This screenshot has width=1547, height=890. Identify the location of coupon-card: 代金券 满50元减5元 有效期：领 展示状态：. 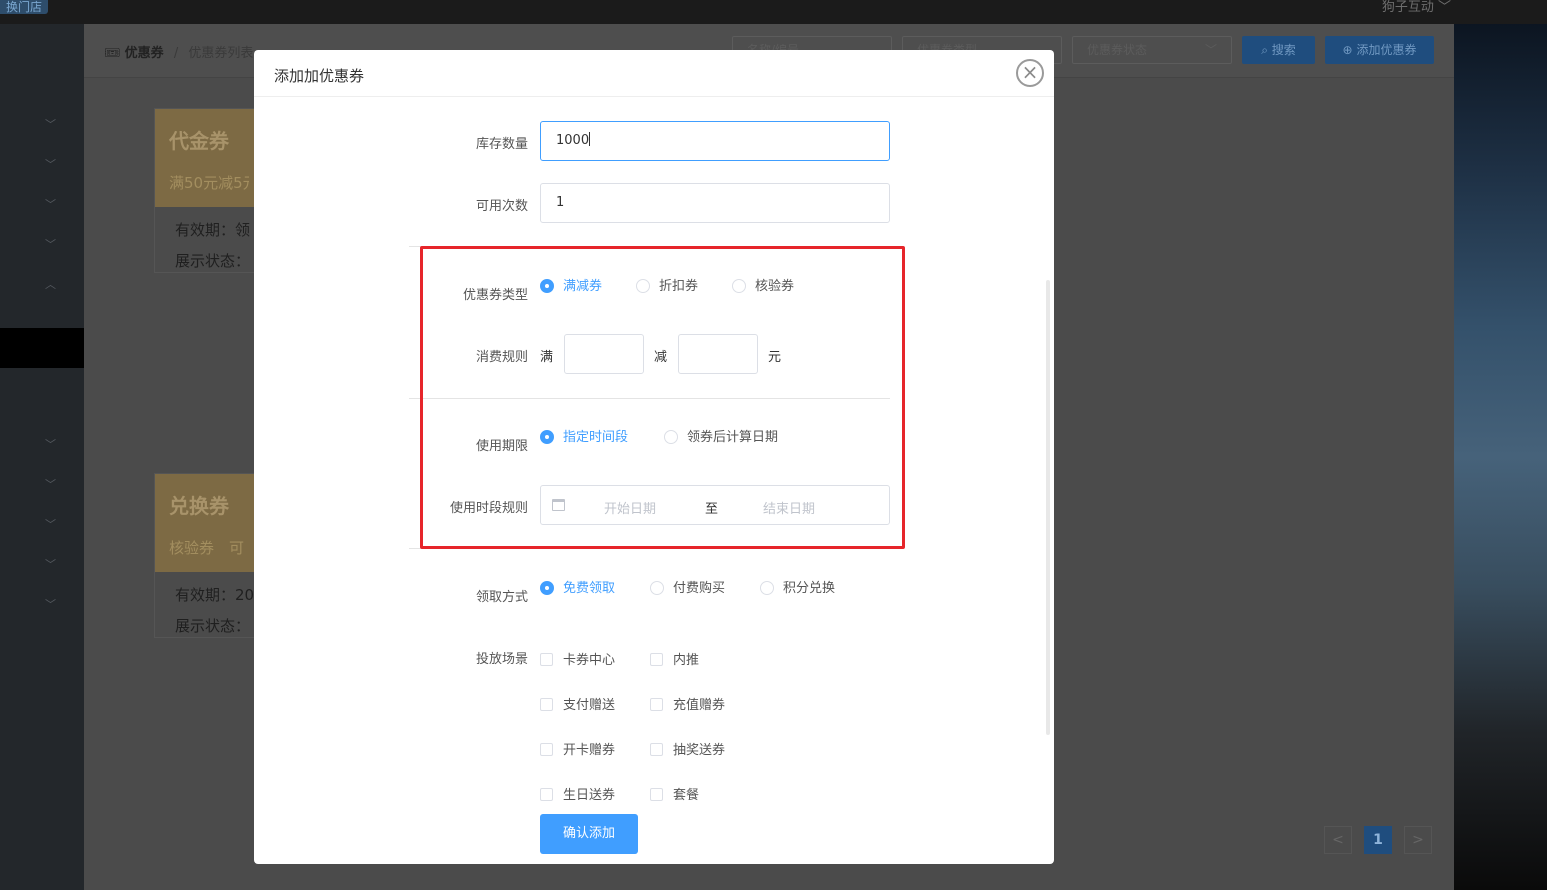
(209, 190).